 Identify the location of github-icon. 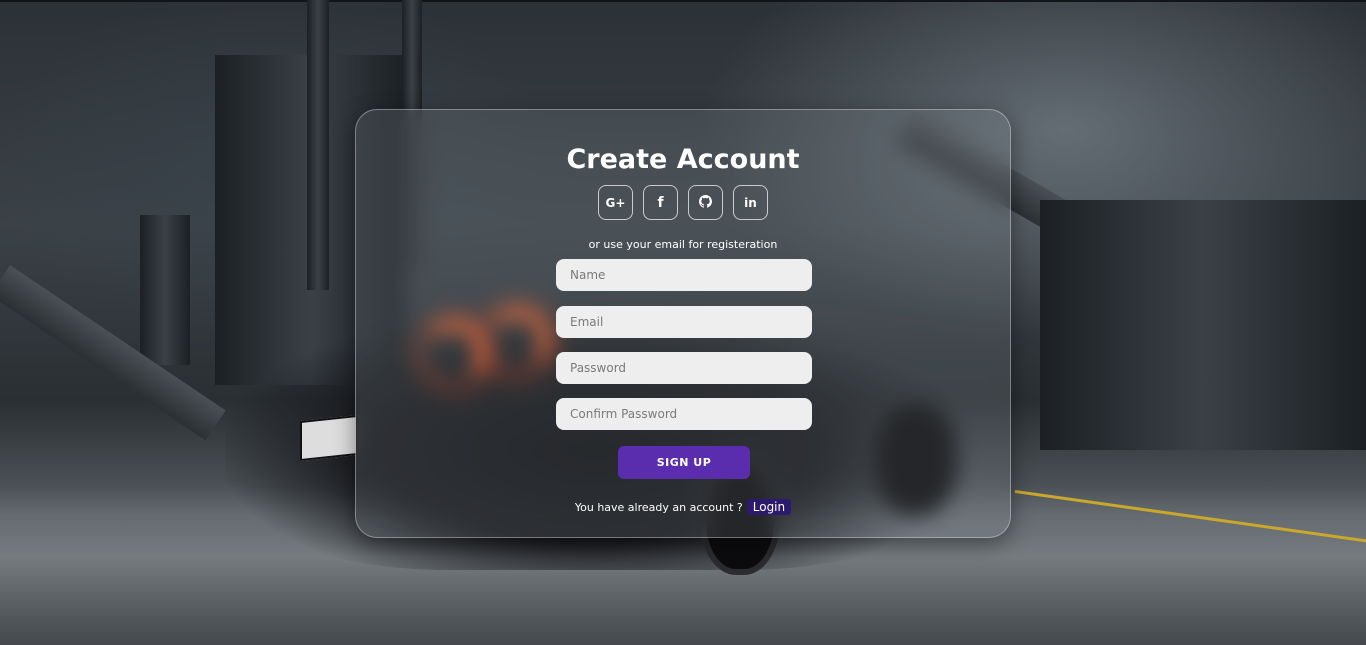
(705, 202).